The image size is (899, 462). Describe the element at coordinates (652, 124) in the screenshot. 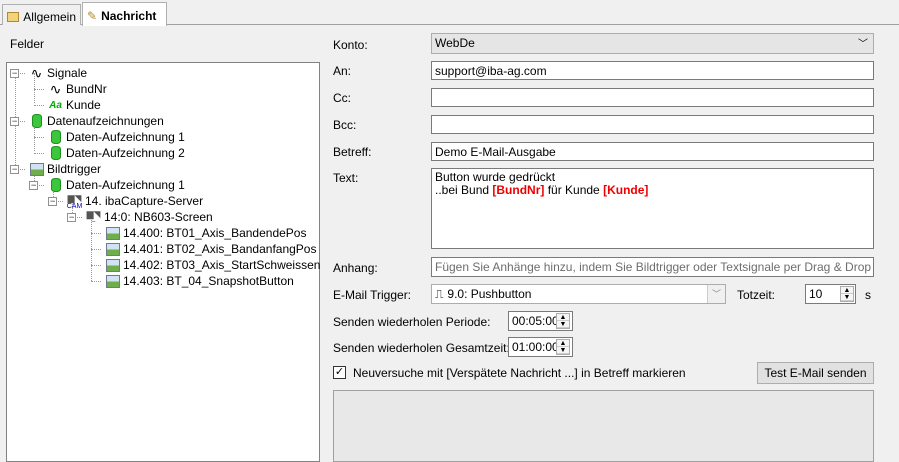

I see `bcc-input` at that location.